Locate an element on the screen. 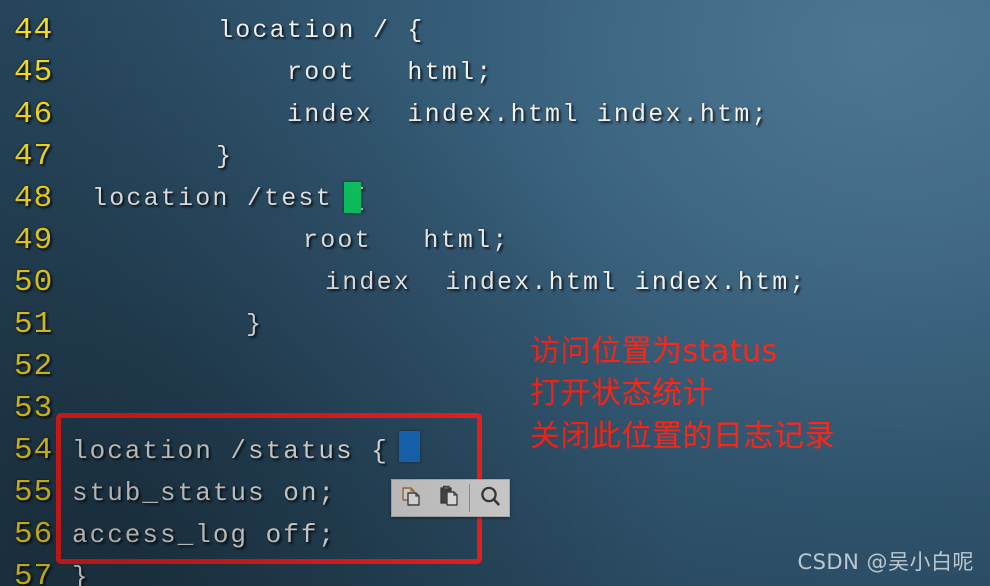  code-line-47: 47 } is located at coordinates (495, 157).